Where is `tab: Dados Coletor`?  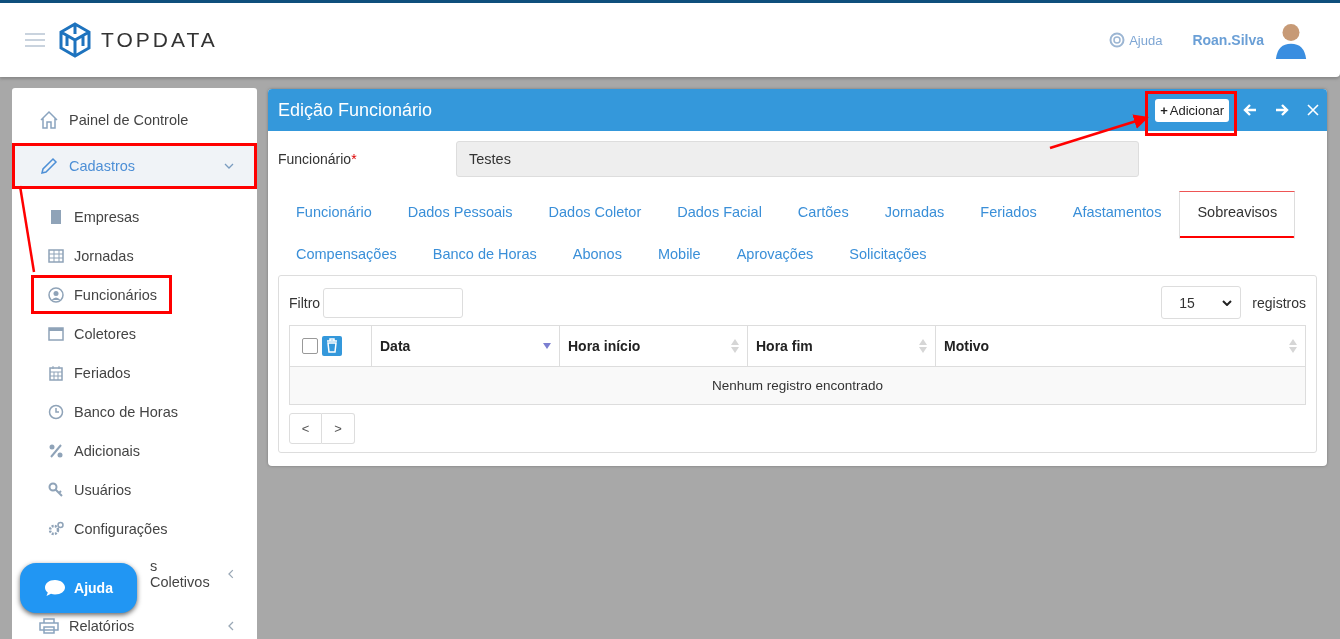
tab: Dados Coletor is located at coordinates (595, 212).